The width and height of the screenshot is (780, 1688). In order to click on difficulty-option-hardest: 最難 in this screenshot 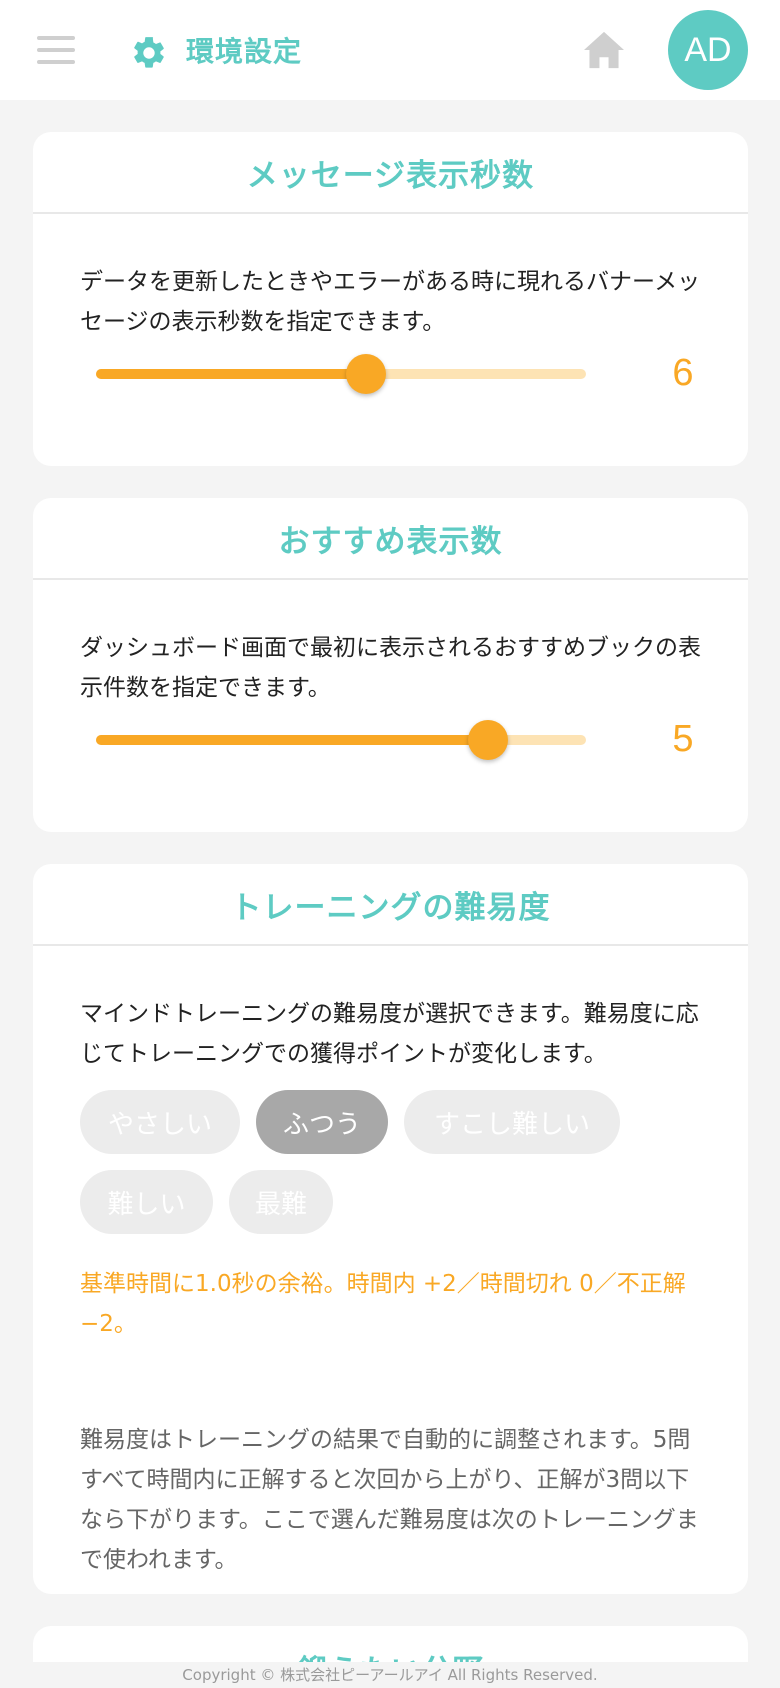, I will do `click(281, 1202)`.